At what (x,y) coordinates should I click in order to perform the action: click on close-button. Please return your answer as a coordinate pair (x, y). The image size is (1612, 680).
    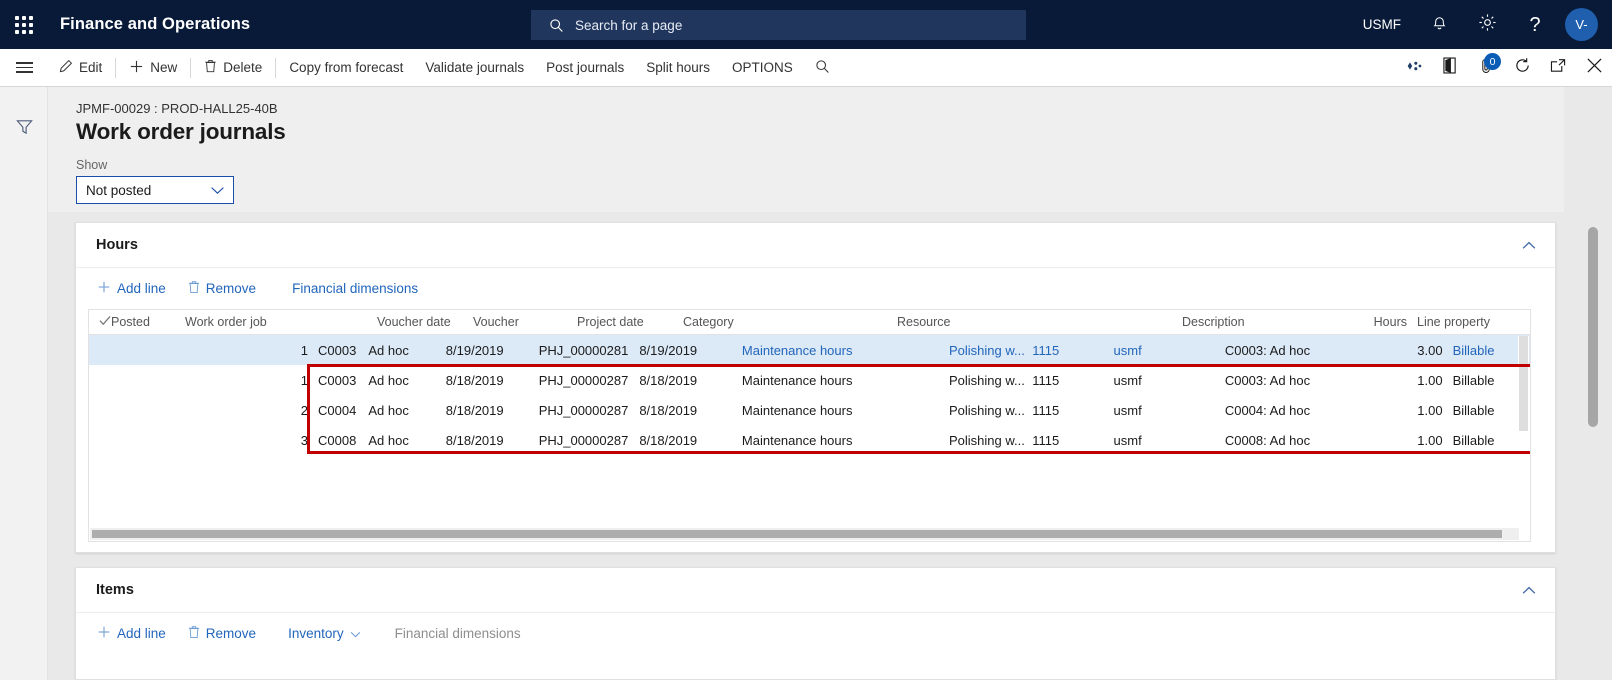
    Looking at the image, I should click on (1594, 68).